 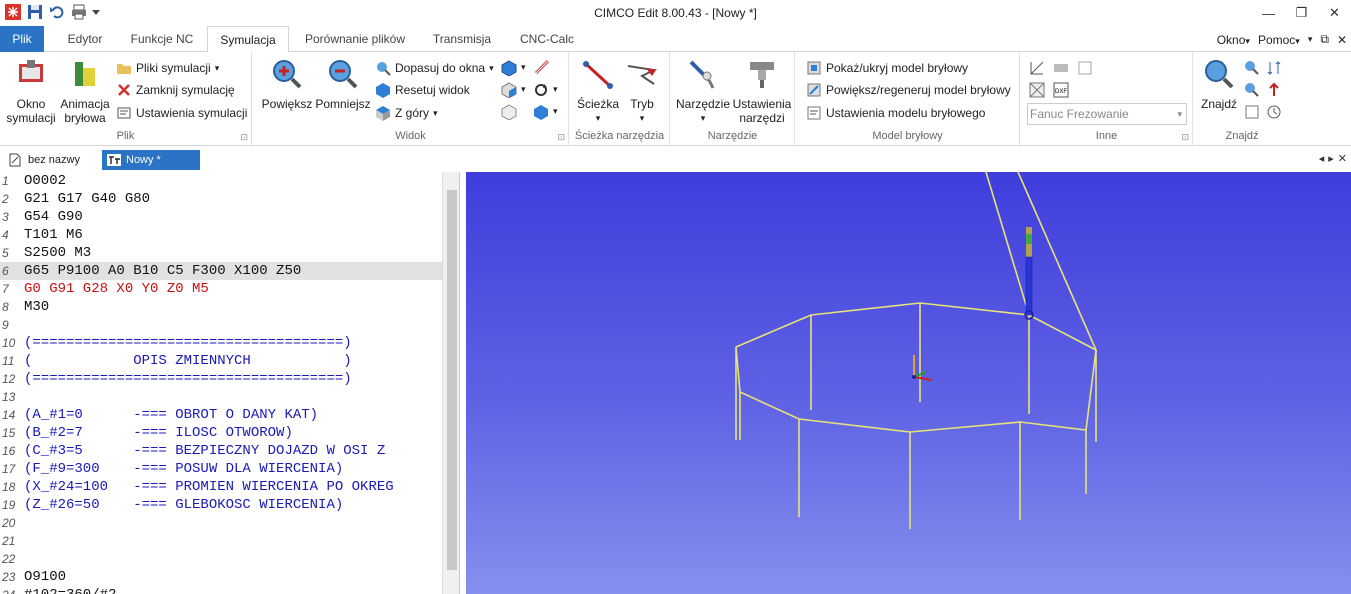 What do you see at coordinates (675, 161) in the screenshot?
I see `document-tabs: bez nazwy Nowy * ◂ ▸ ✕` at bounding box center [675, 161].